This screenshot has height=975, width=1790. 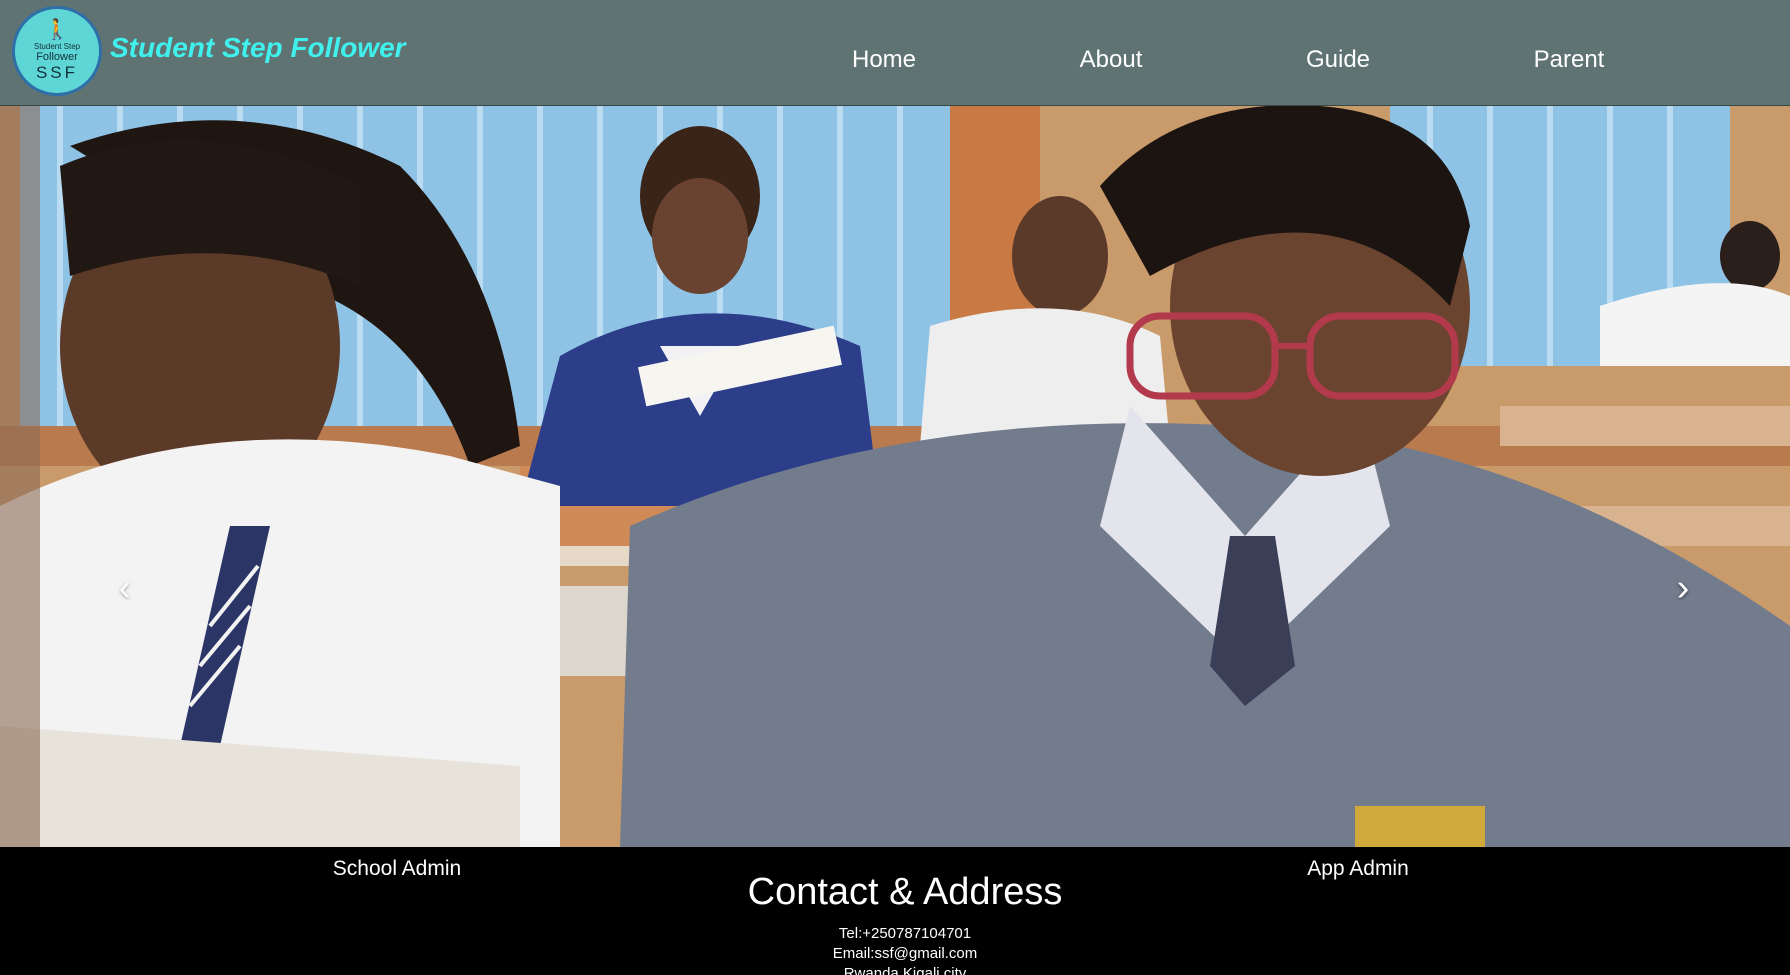 I want to click on contact-address: Rwanda Kigali city, so click(x=905, y=970).